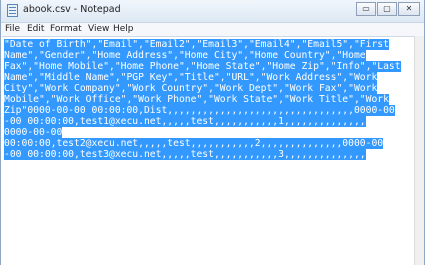 The height and width of the screenshot is (266, 425). I want to click on menu-file: File, so click(12, 29).